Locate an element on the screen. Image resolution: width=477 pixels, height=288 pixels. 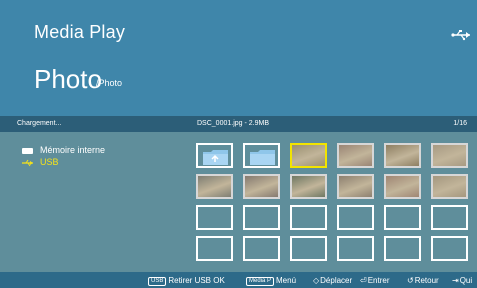
remove-usb-label: Retirer USB OK is located at coordinates (196, 280).